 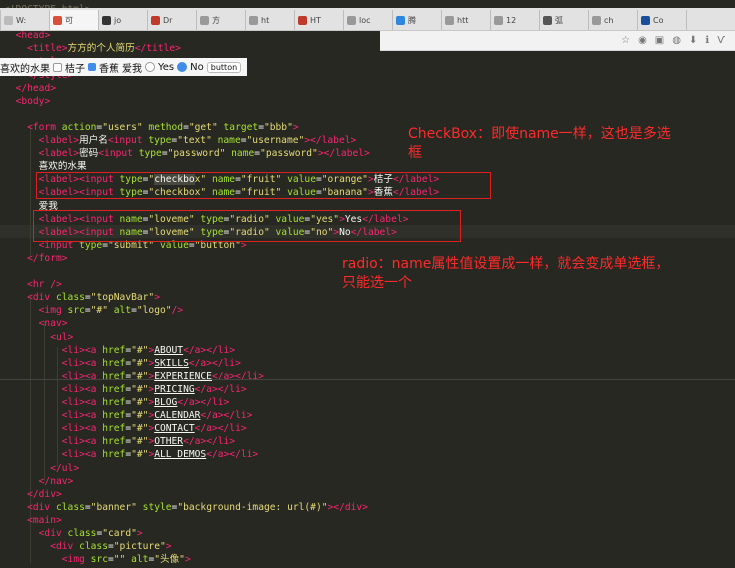 What do you see at coordinates (24, 20) in the screenshot?
I see `browser-tab: W:` at bounding box center [24, 20].